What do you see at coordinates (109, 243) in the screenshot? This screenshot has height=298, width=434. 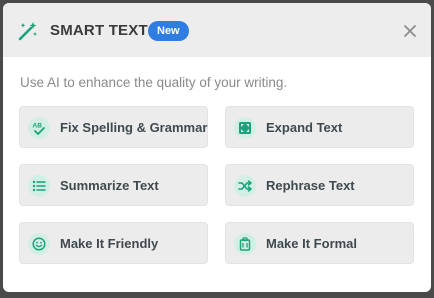 I see `action-label: Make It Friendly` at bounding box center [109, 243].